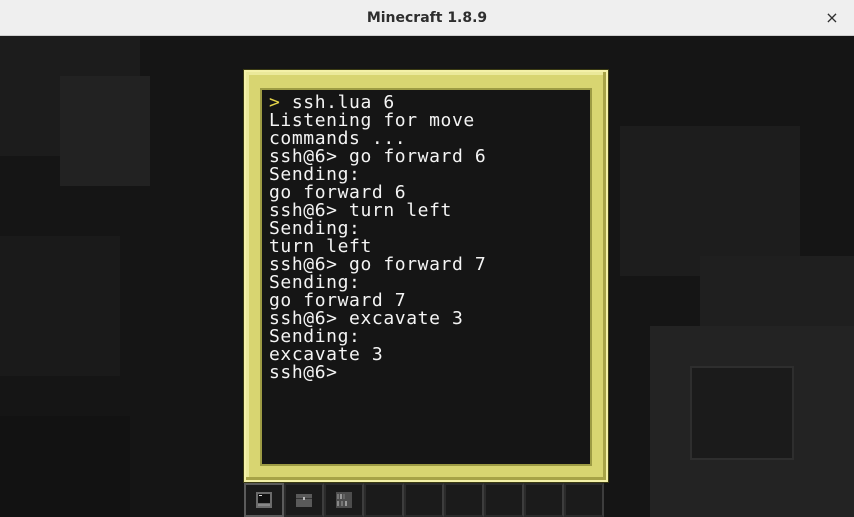 This screenshot has height=517, width=854. Describe the element at coordinates (303, 372) in the screenshot. I see `terminal-line-text: ssh@6>` at that location.